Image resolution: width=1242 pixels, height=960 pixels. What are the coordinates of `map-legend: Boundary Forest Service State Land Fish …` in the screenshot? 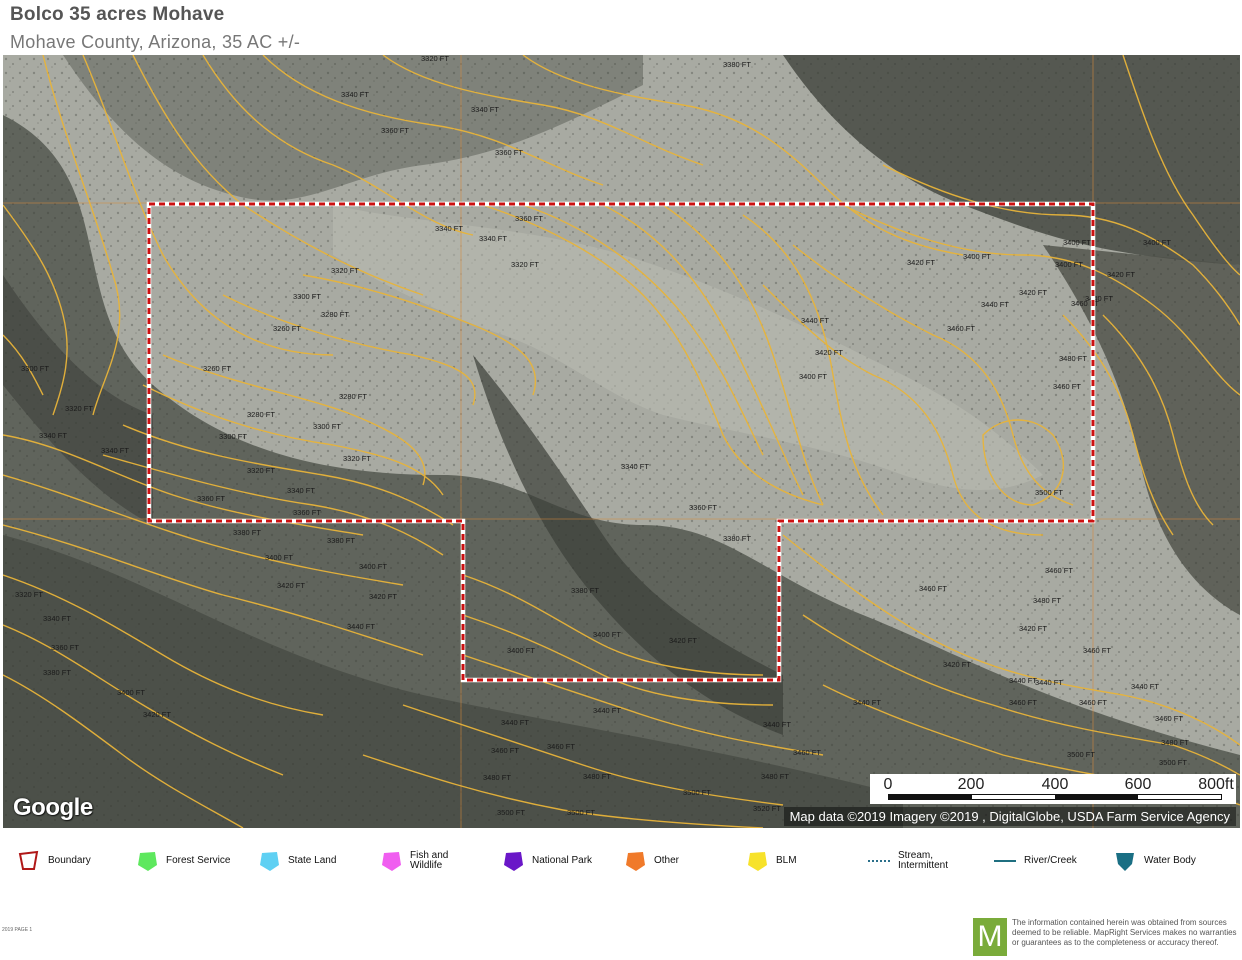 It's located at (621, 858).